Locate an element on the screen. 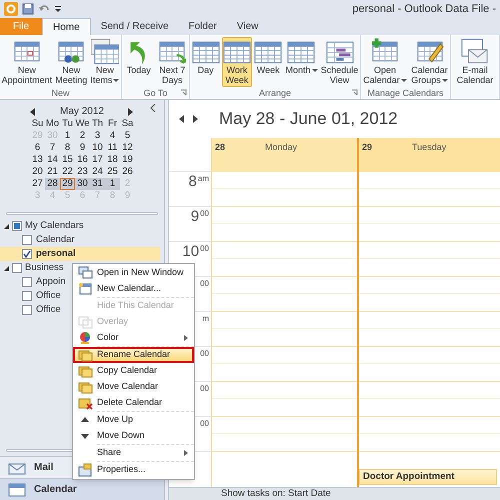 This screenshot has width=500, height=500. hour-label: 10 is located at coordinates (191, 253).